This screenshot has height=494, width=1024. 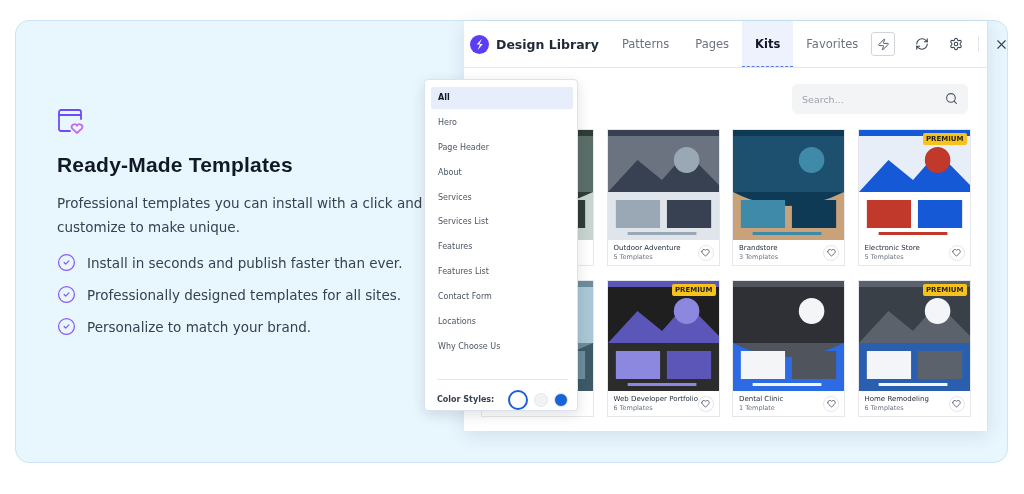 What do you see at coordinates (502, 346) in the screenshot?
I see `category-option: Why Choose Us` at bounding box center [502, 346].